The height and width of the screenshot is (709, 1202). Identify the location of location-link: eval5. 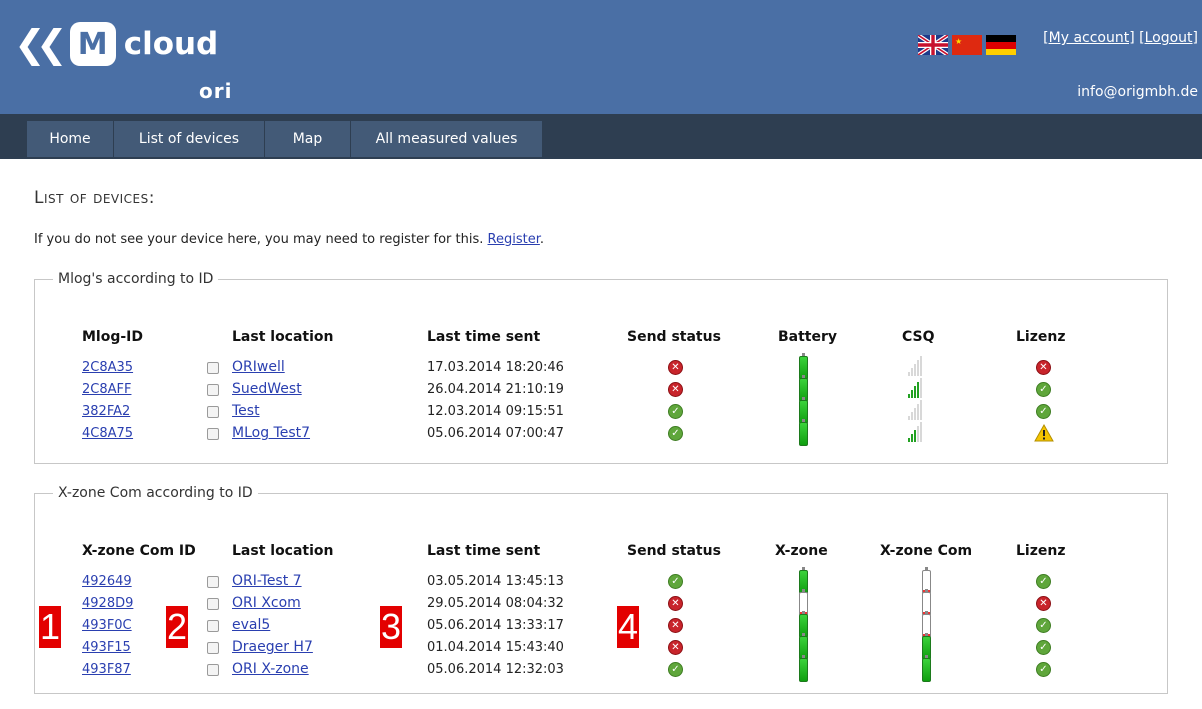
(251, 625).